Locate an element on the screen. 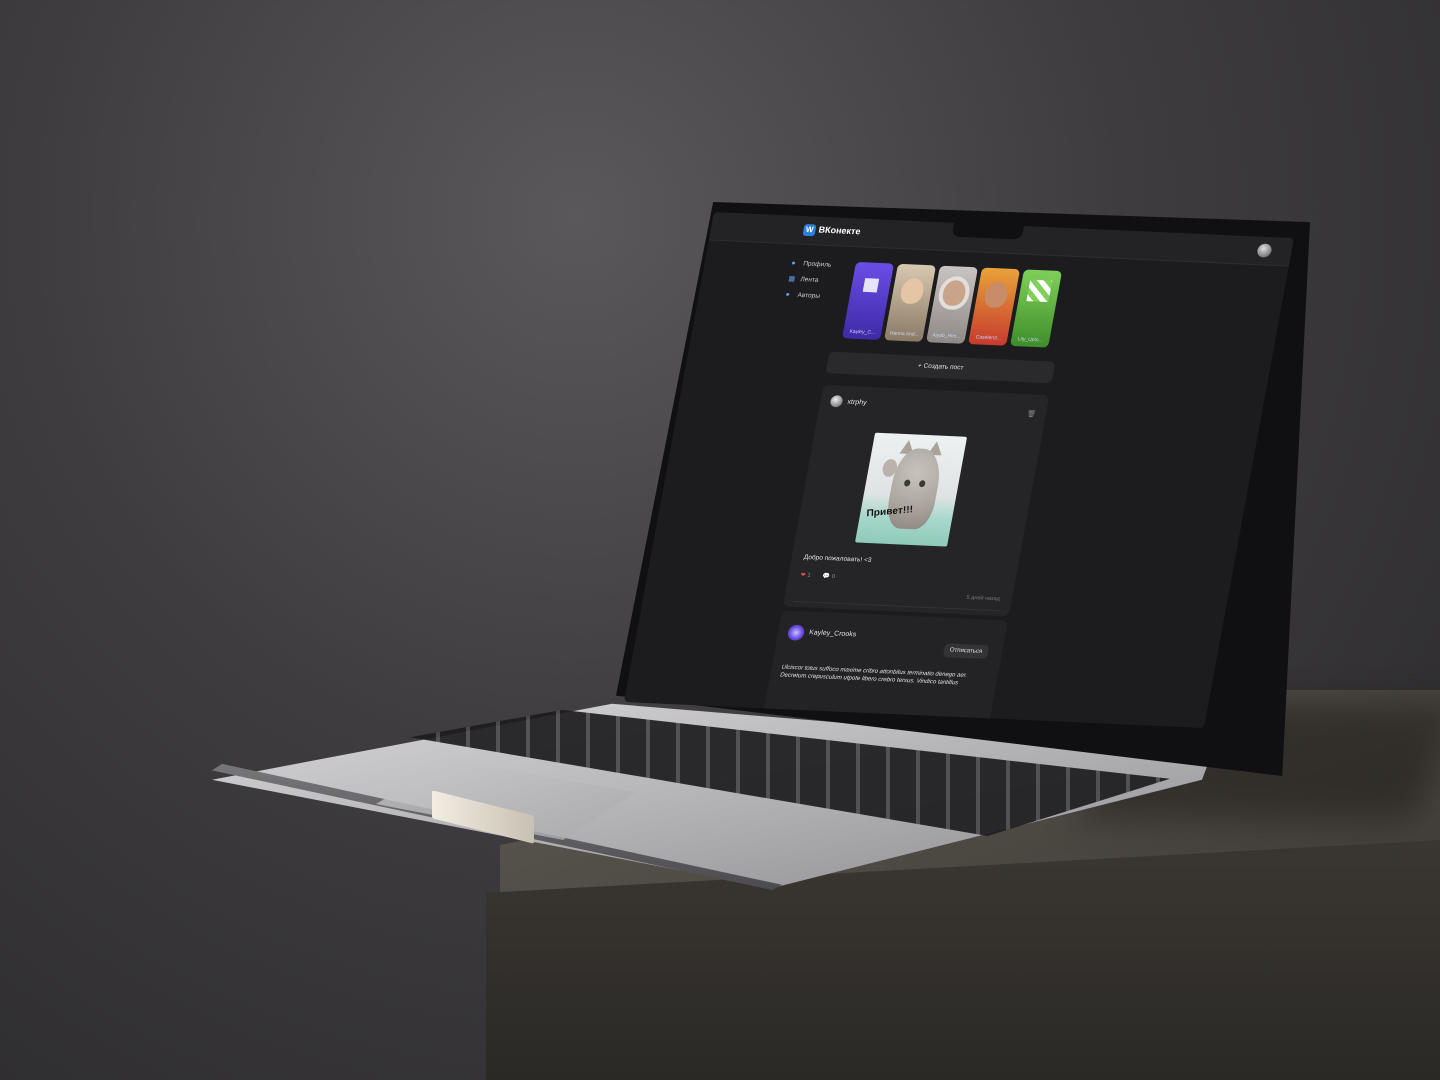  post-image: Привет!!! is located at coordinates (911, 489).